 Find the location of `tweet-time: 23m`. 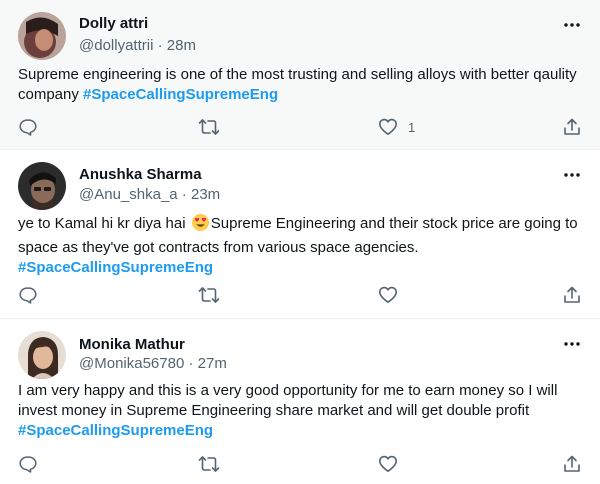

tweet-time: 23m is located at coordinates (205, 194).